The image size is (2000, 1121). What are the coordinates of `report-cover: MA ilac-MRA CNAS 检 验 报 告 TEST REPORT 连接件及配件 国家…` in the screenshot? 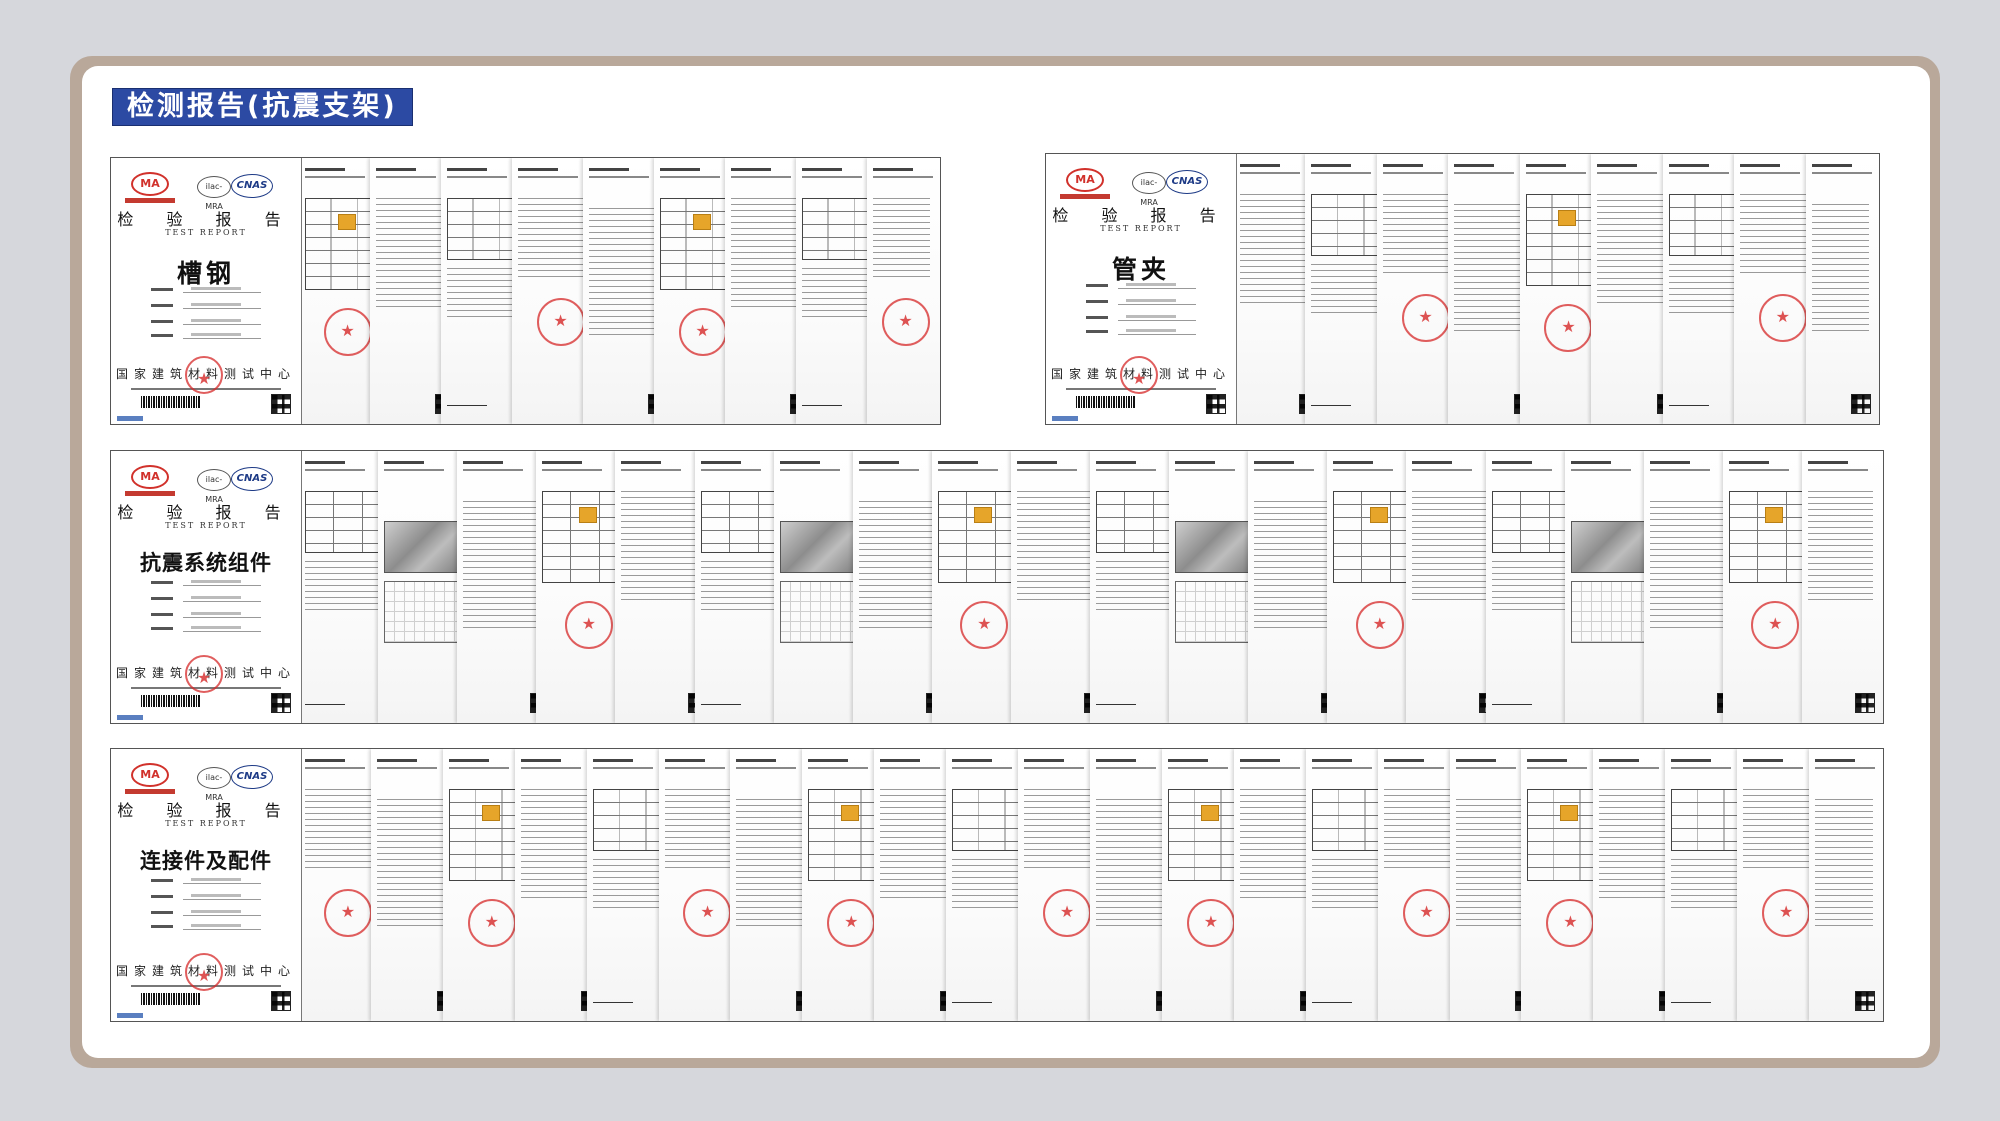 It's located at (206, 885).